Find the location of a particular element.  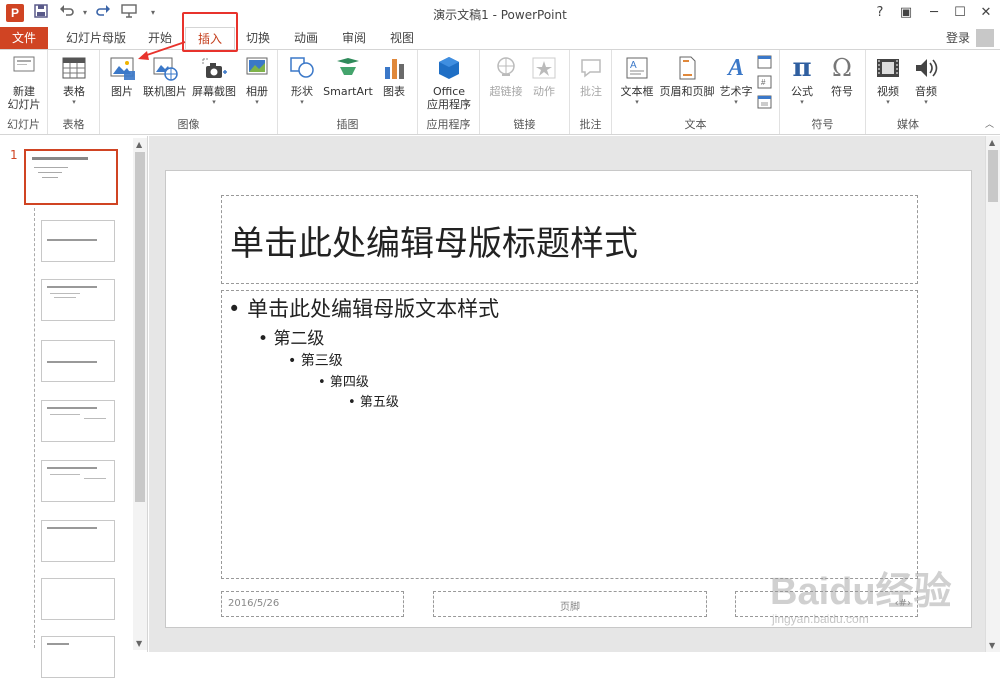

body-level-3: • 第三级 is located at coordinates (315, 361).